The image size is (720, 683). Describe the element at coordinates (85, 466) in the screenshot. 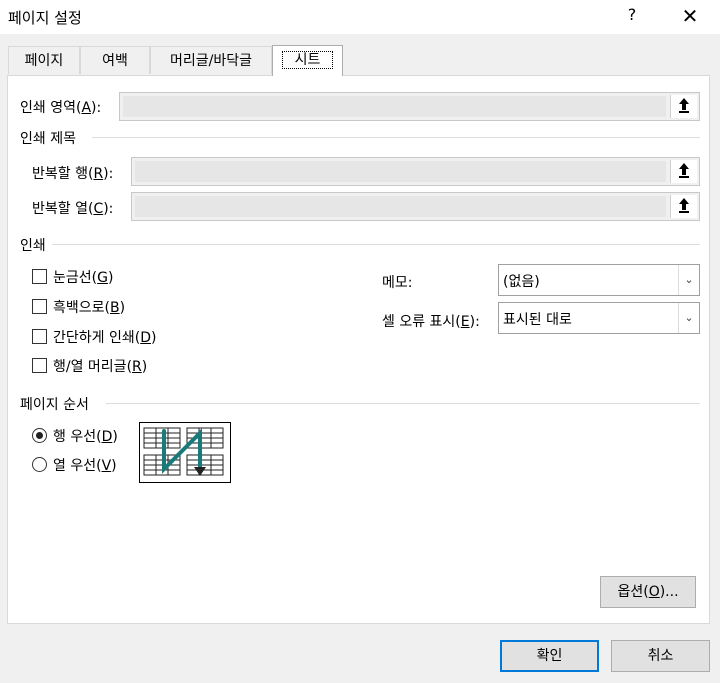

I see `over-then-down-label: 열 우선(V)` at that location.